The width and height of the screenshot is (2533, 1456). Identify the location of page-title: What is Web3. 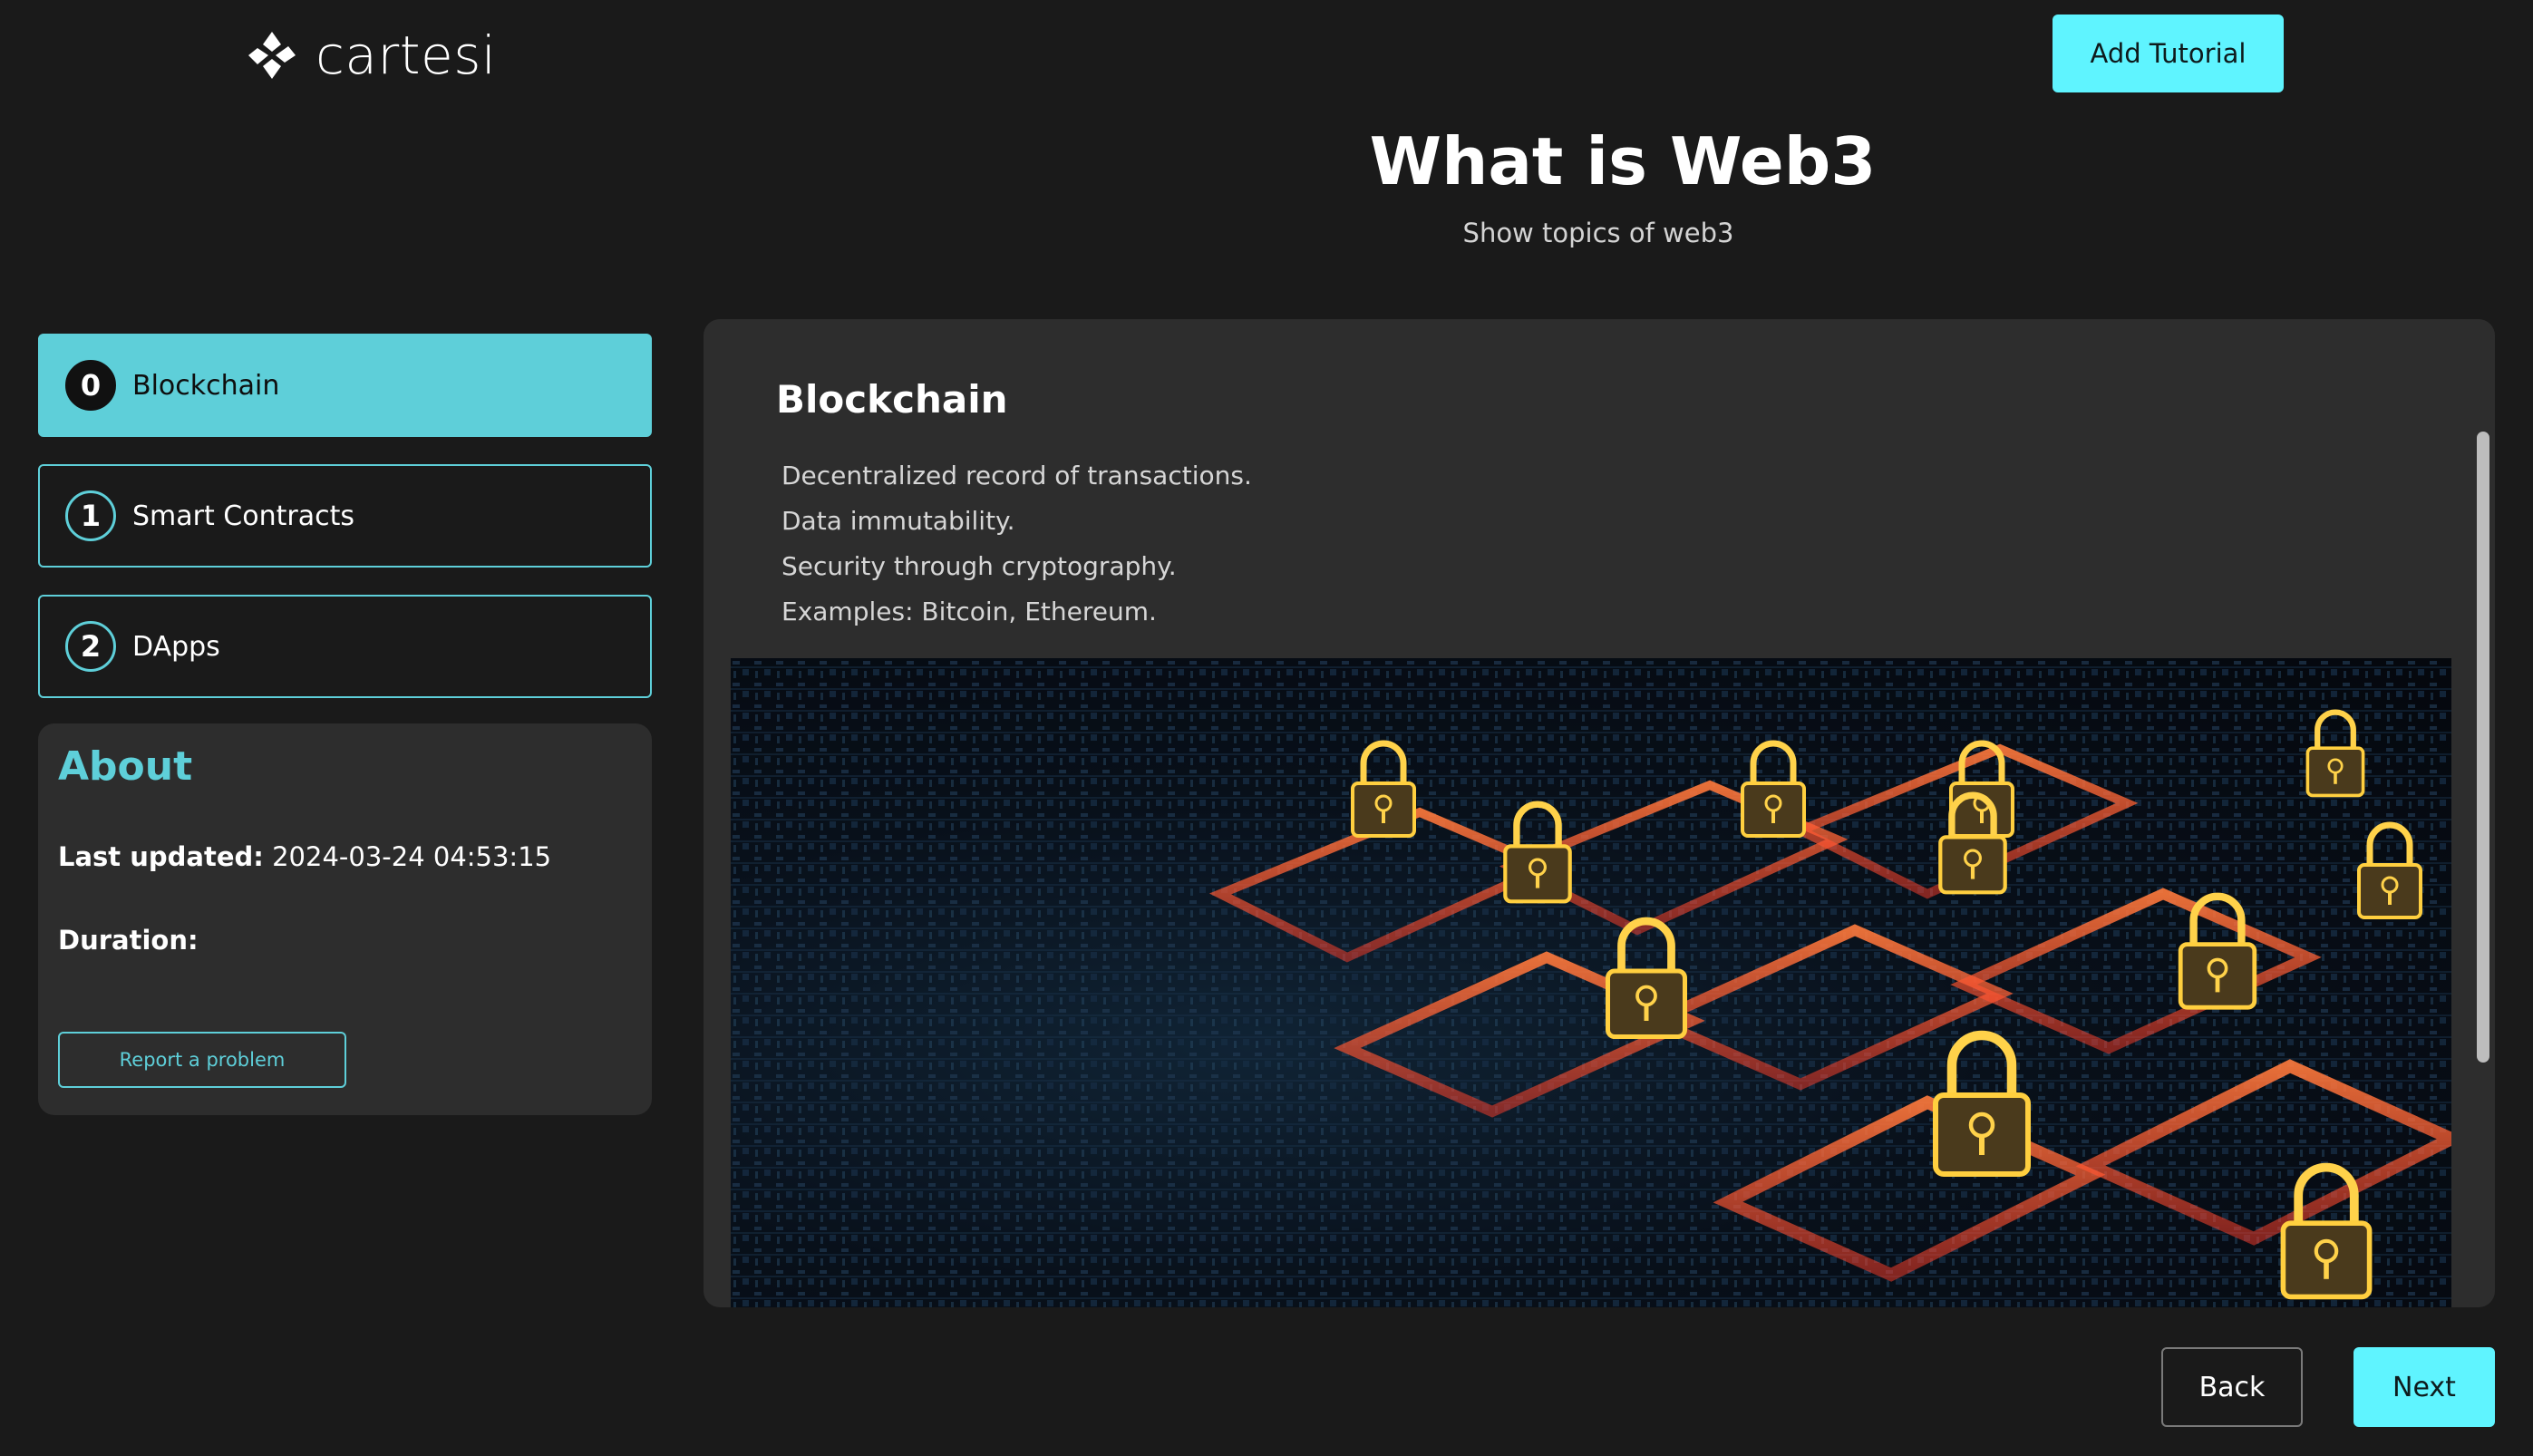
(1623, 161).